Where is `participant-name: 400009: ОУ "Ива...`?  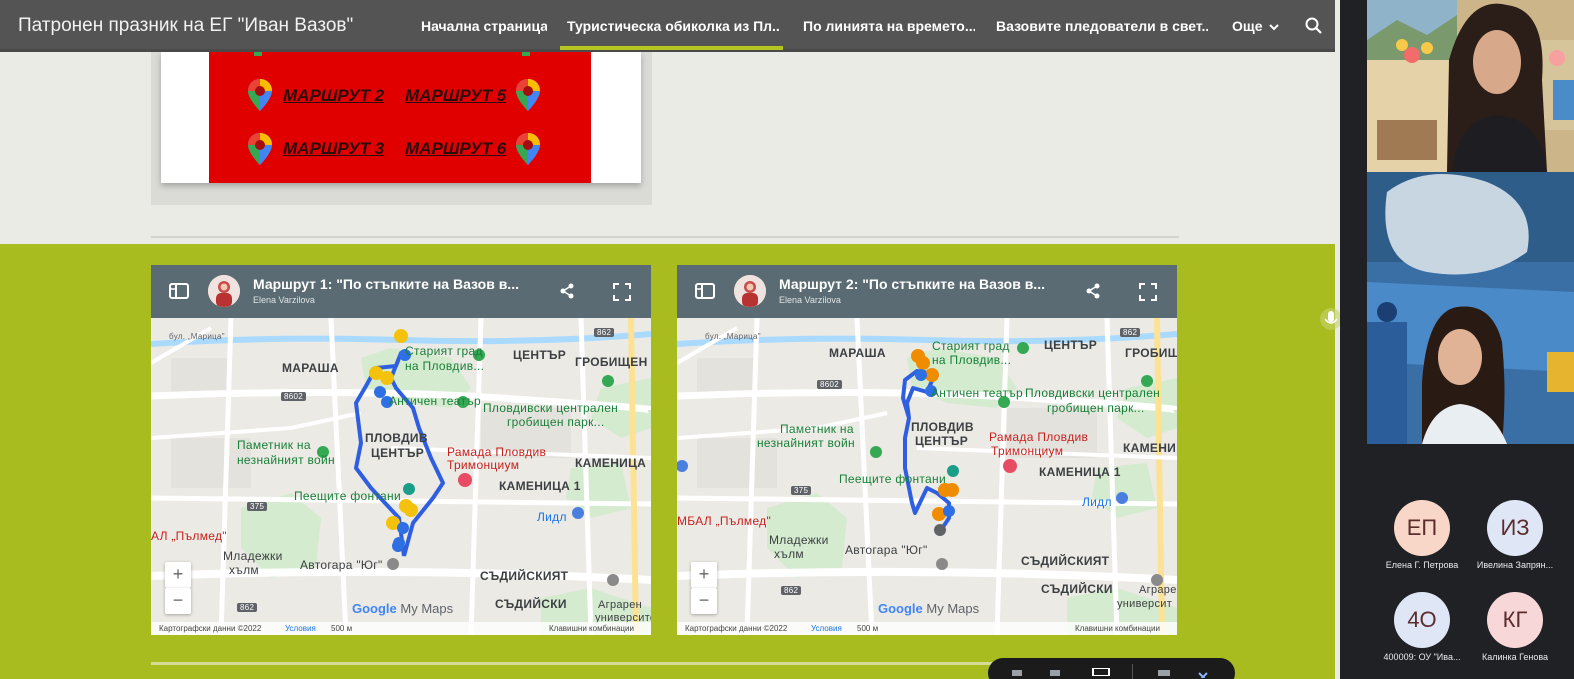
participant-name: 400009: ОУ "Ива... is located at coordinates (1422, 657).